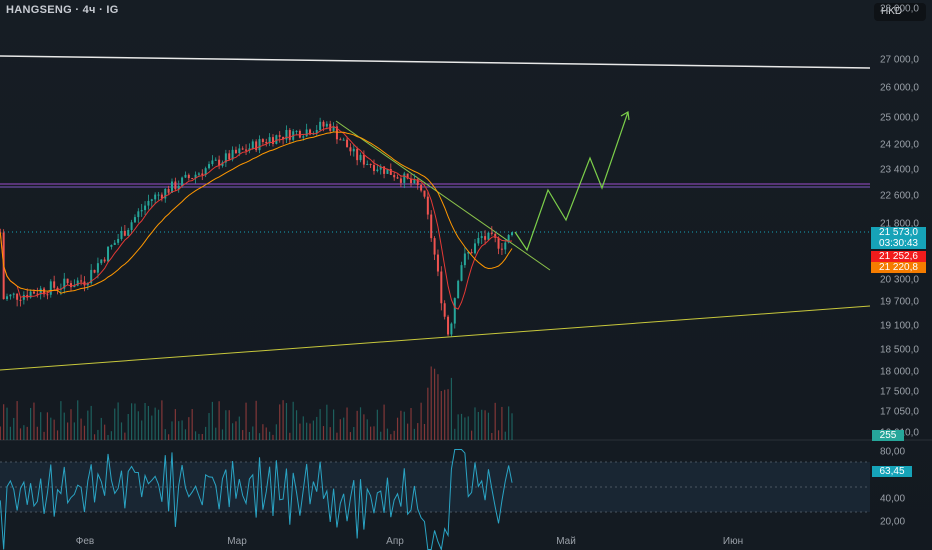 The image size is (932, 550). Describe the element at coordinates (888, 435) in the screenshot. I see `volume-tag: 255` at that location.